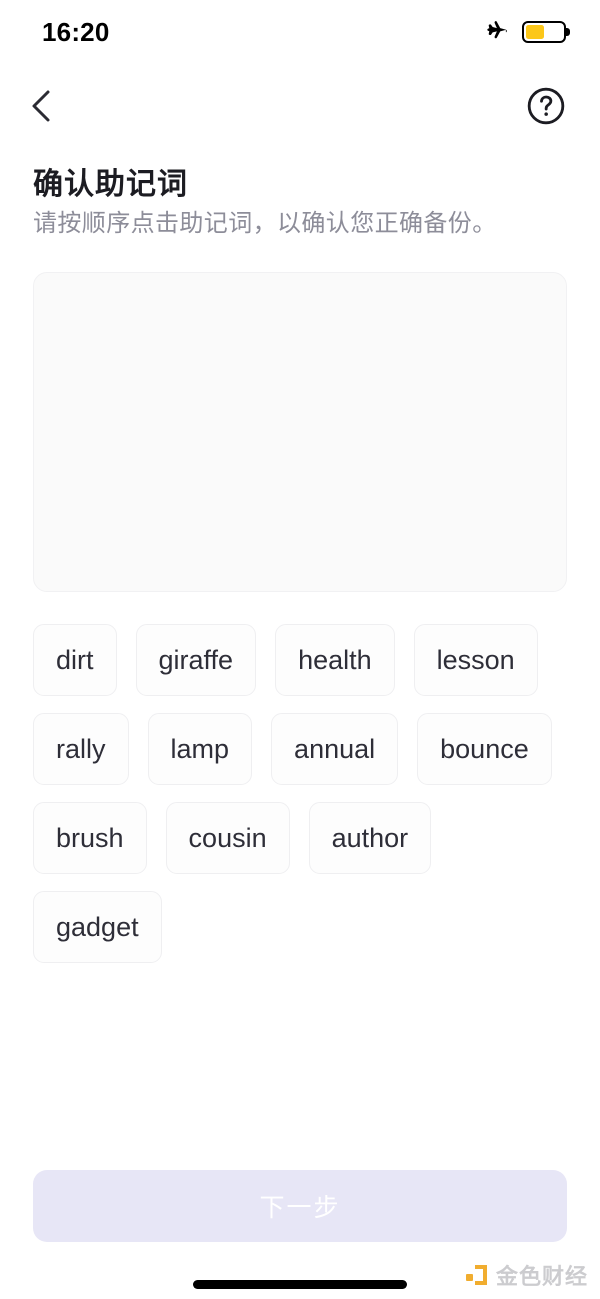 This screenshot has height=1299, width=600. I want to click on word-chip: gadget, so click(97, 927).